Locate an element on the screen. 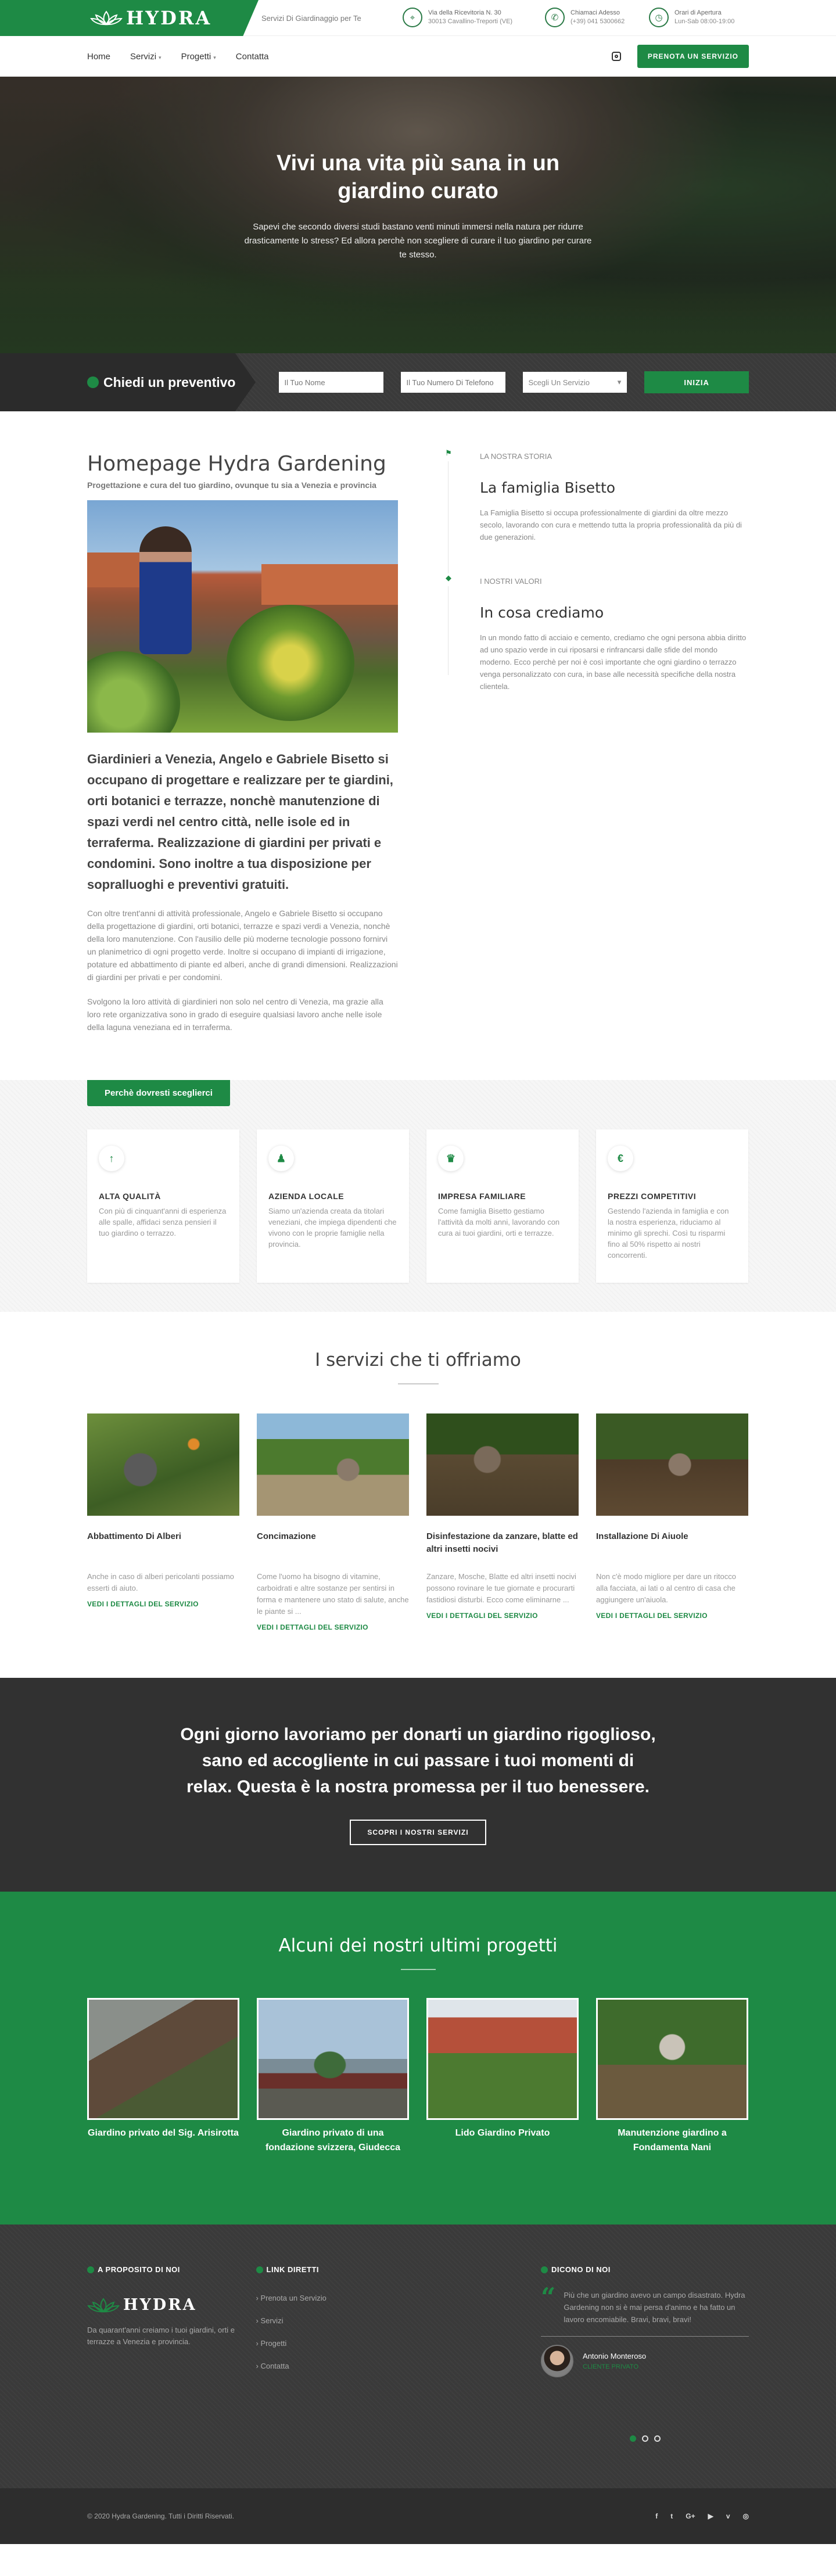  vimeo-icon: v is located at coordinates (728, 2516).